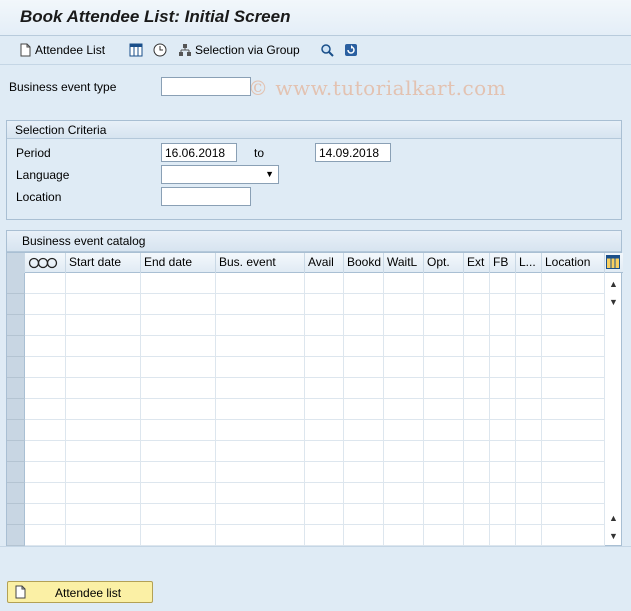 This screenshot has width=631, height=611. I want to click on find-button, so click(327, 50).